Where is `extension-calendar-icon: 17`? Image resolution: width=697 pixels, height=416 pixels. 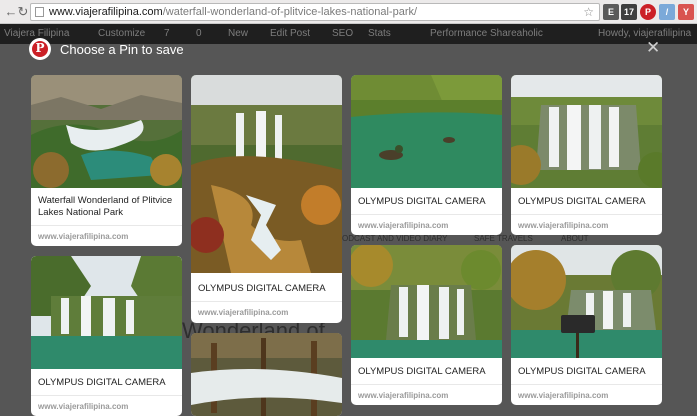
extension-calendar-icon: 17 is located at coordinates (629, 12).